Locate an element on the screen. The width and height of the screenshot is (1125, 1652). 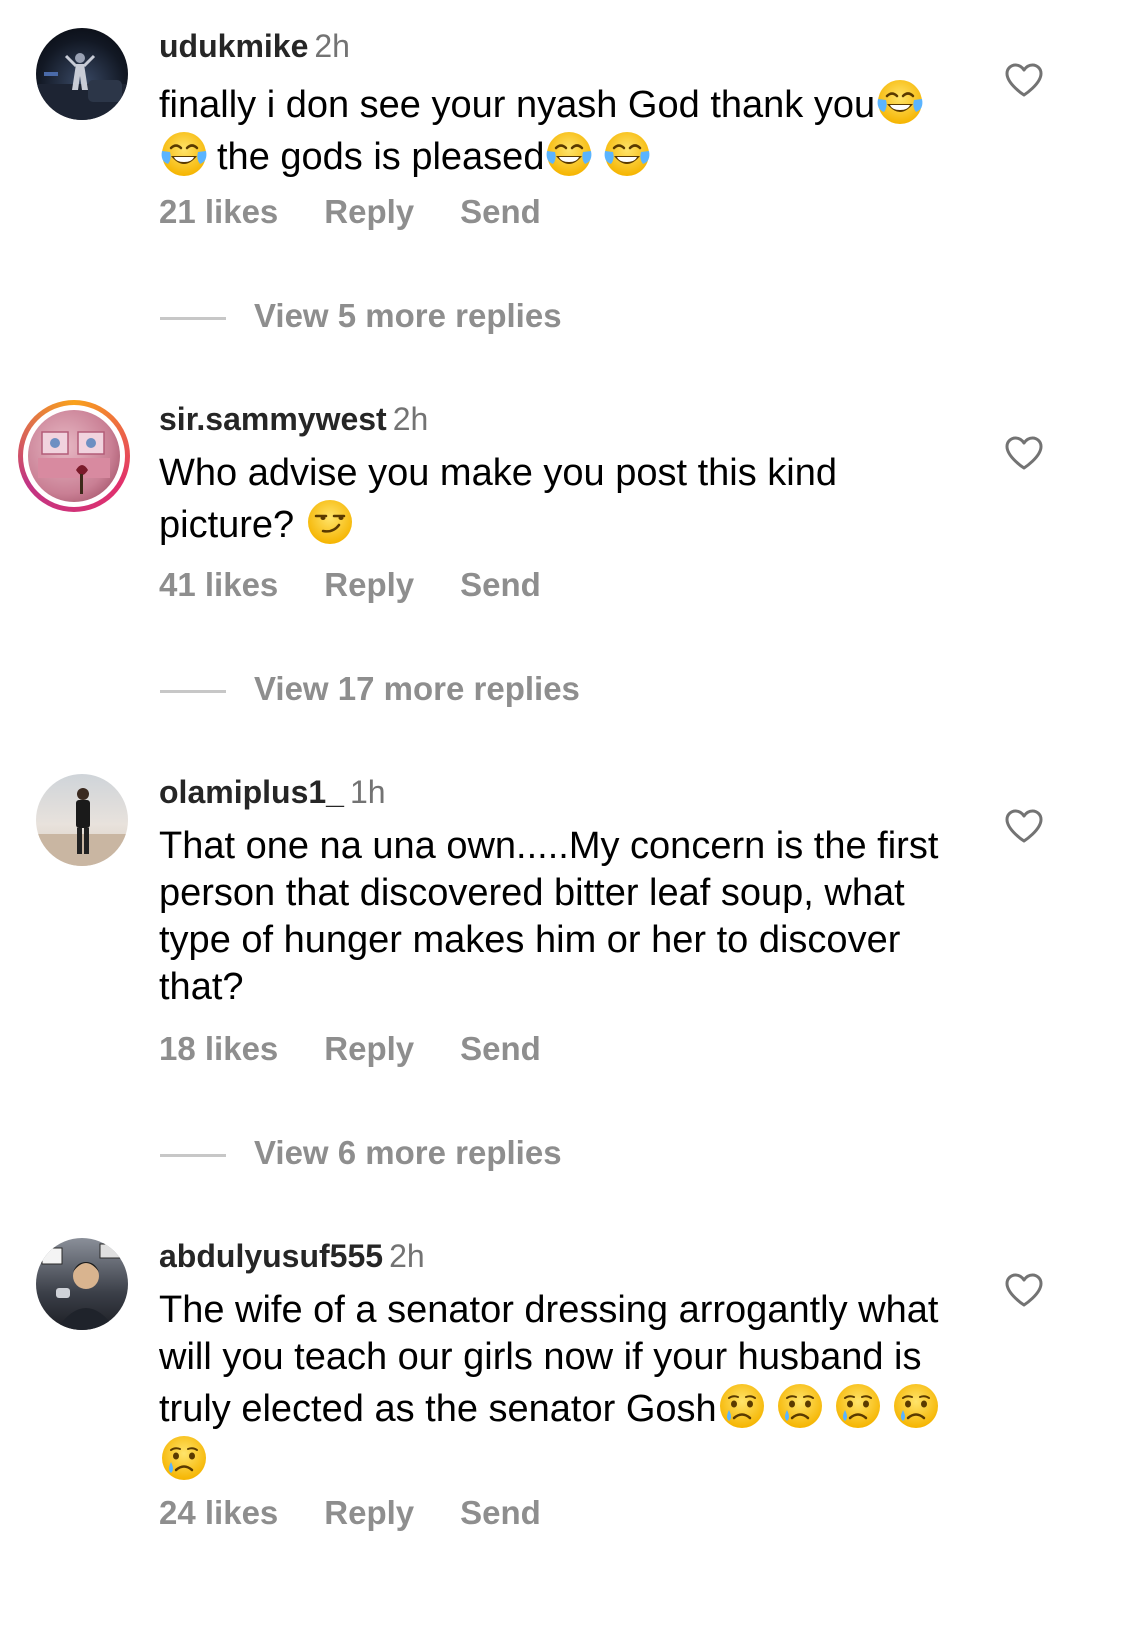
view-more-replies: View 5 more replies is located at coordinates (361, 316).